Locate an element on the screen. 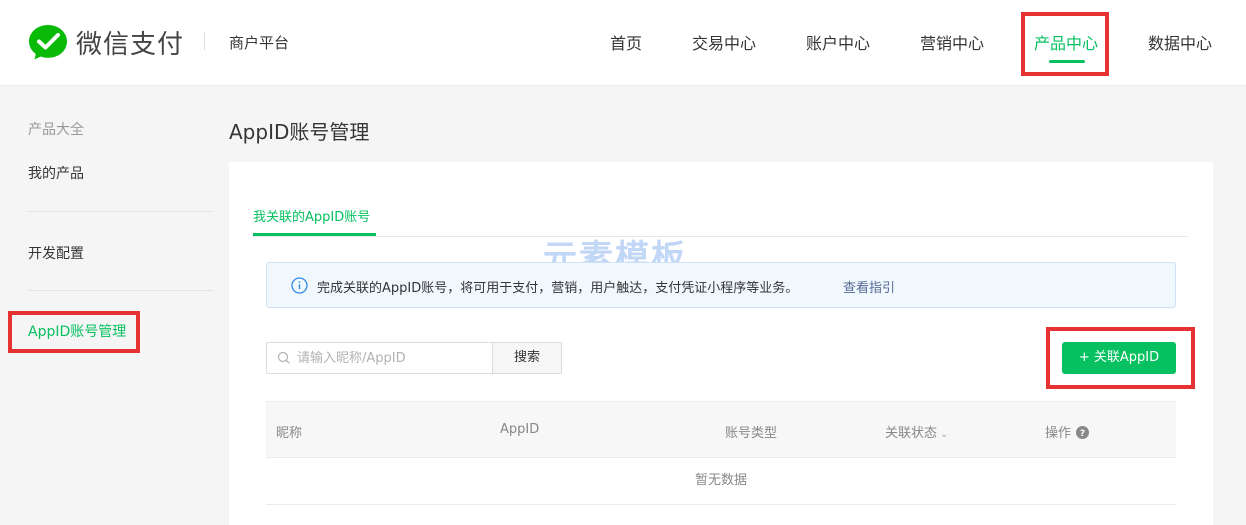 The width and height of the screenshot is (1246, 525). nav-home: 首页 is located at coordinates (626, 42).